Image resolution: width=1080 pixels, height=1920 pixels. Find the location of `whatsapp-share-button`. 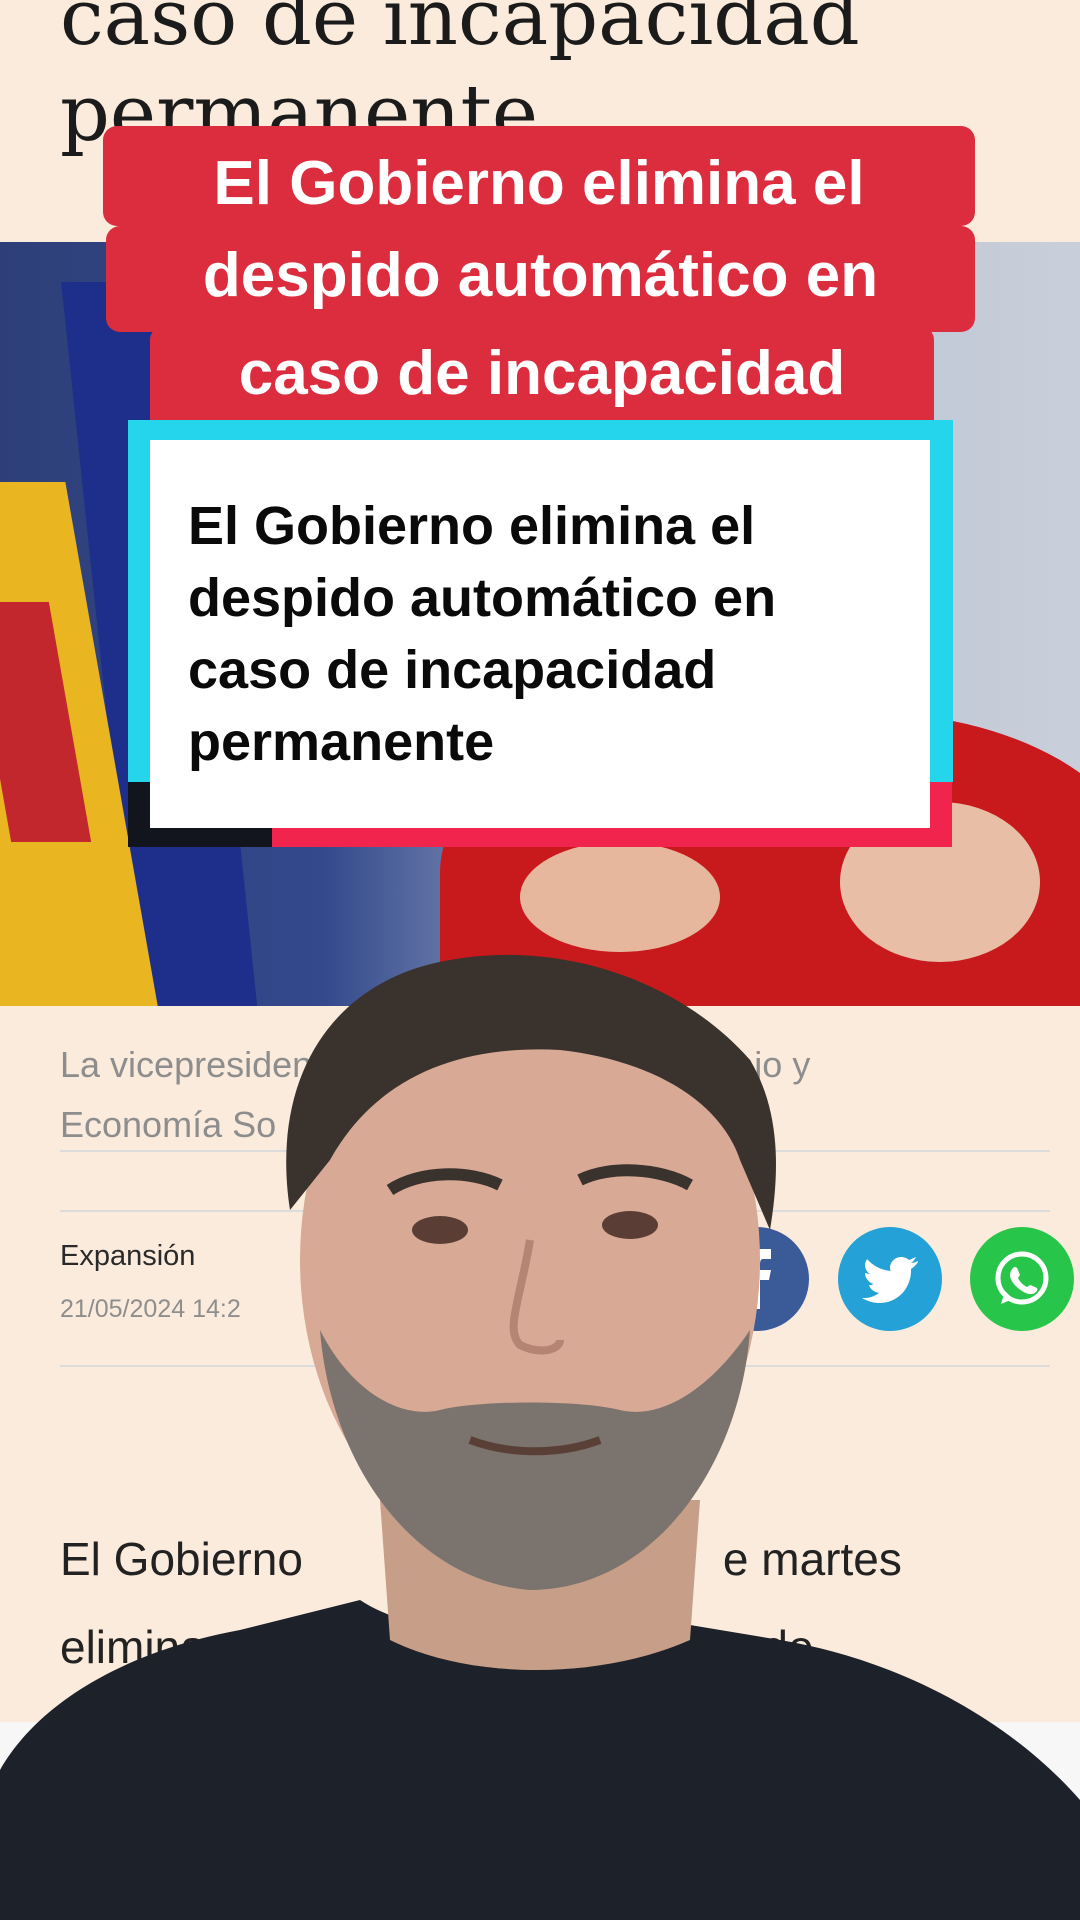

whatsapp-share-button is located at coordinates (1022, 1279).